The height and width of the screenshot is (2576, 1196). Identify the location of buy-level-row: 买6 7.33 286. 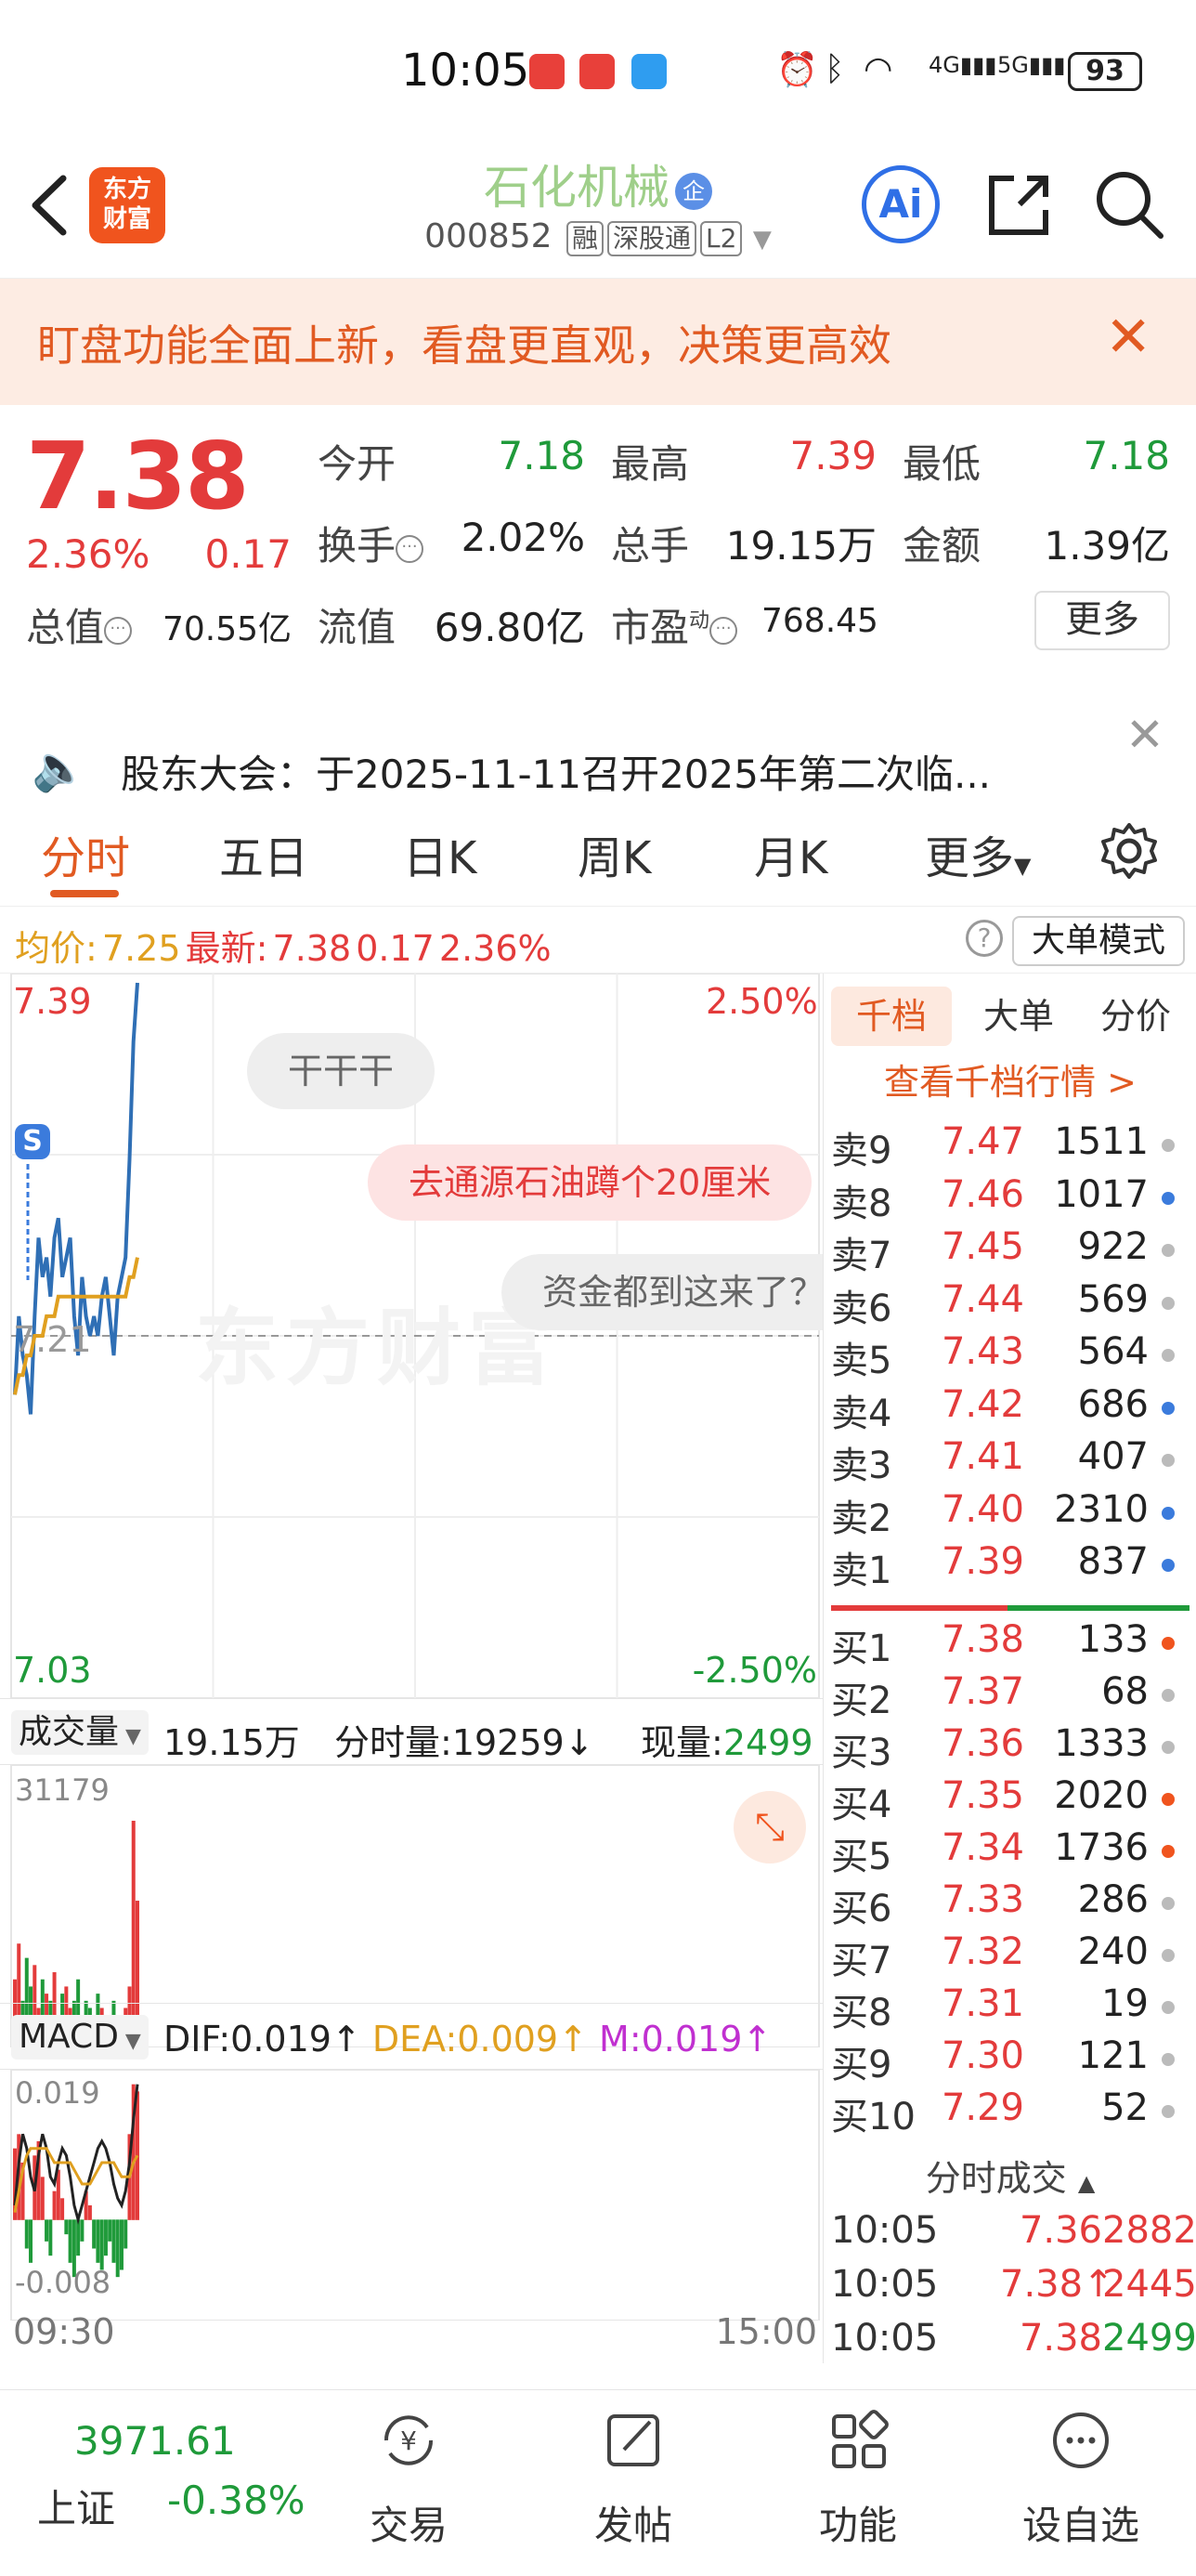
(1010, 1904).